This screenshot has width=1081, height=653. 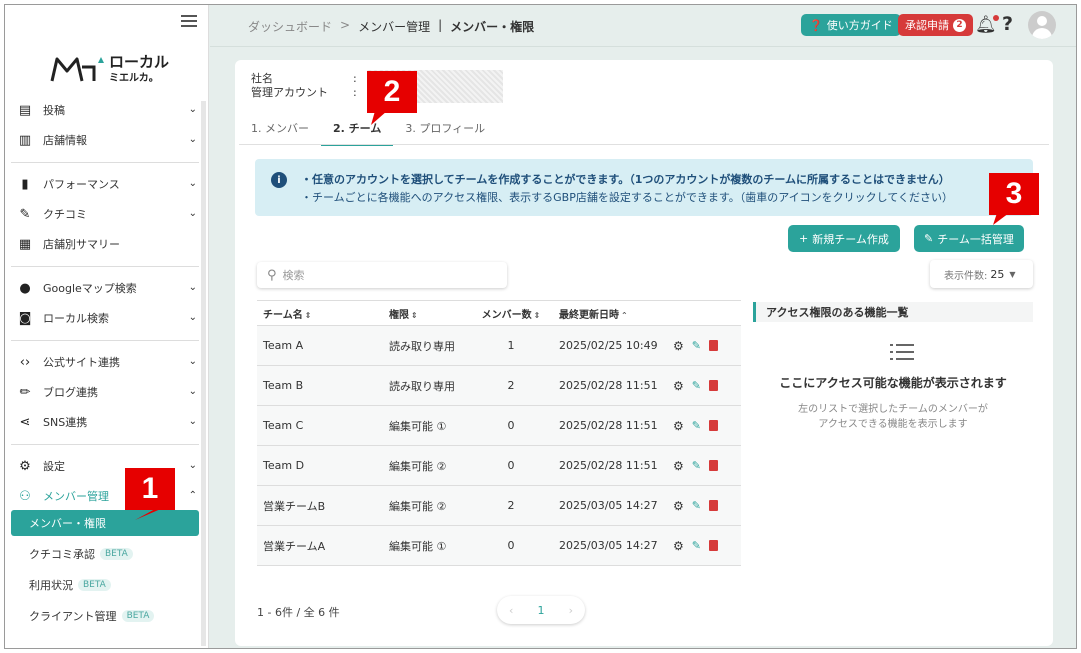 What do you see at coordinates (902, 353) in the screenshot?
I see `list-icon` at bounding box center [902, 353].